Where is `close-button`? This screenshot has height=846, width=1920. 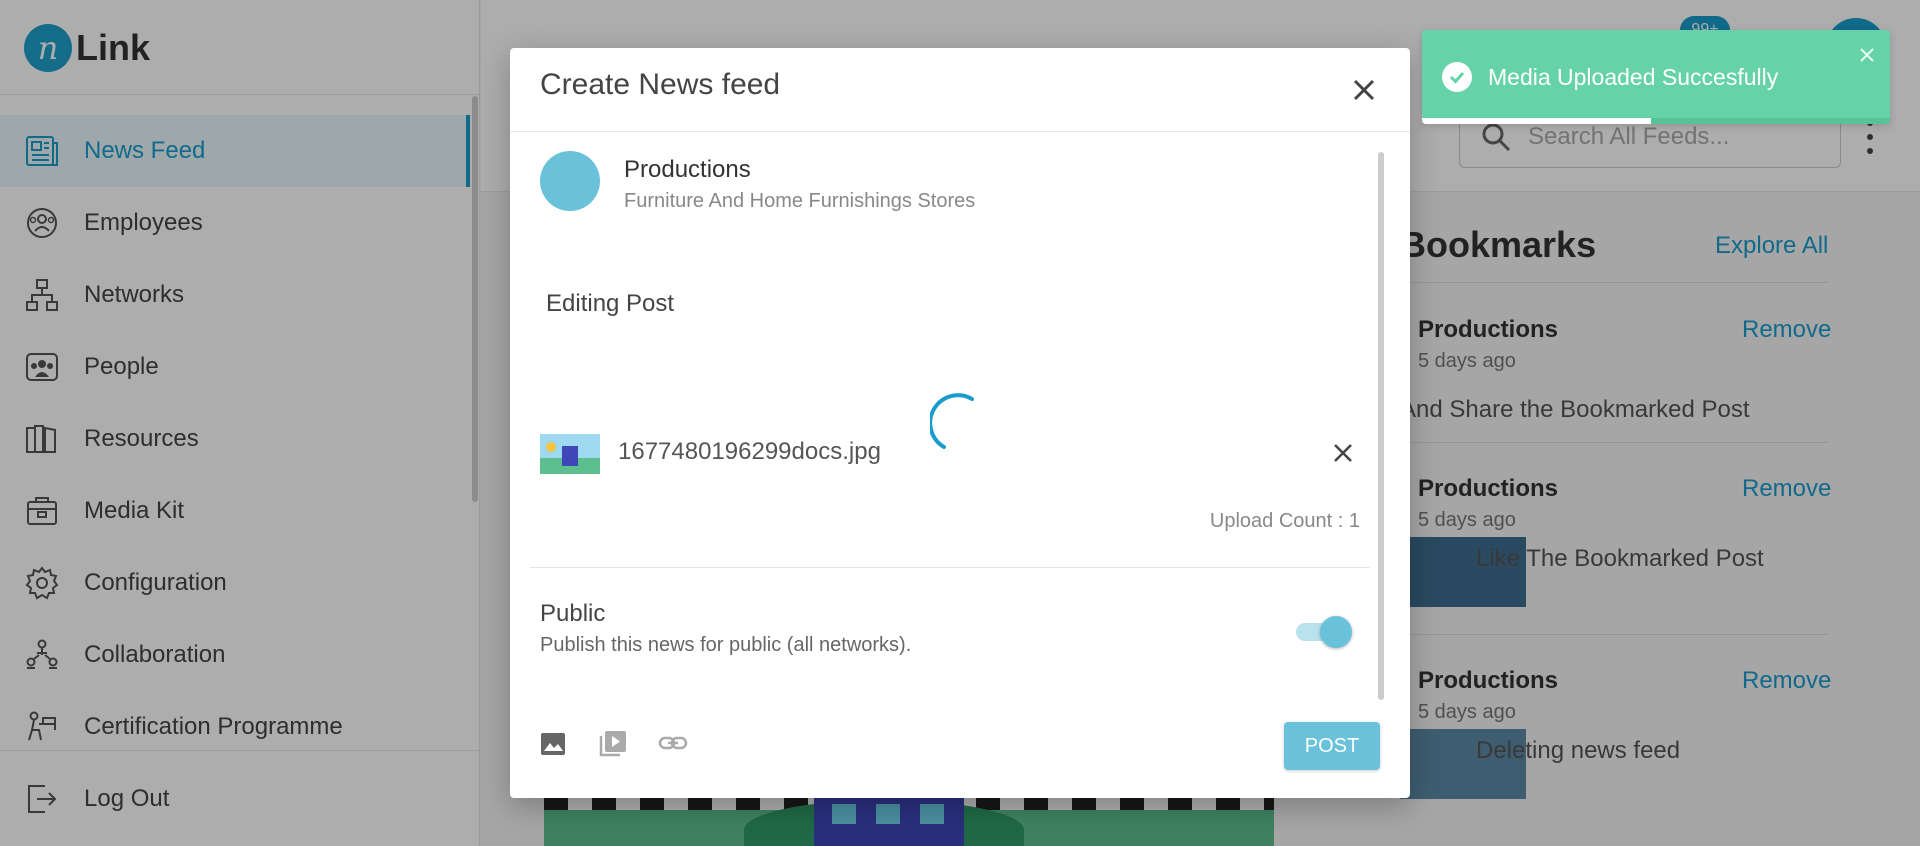 close-button is located at coordinates (1364, 90).